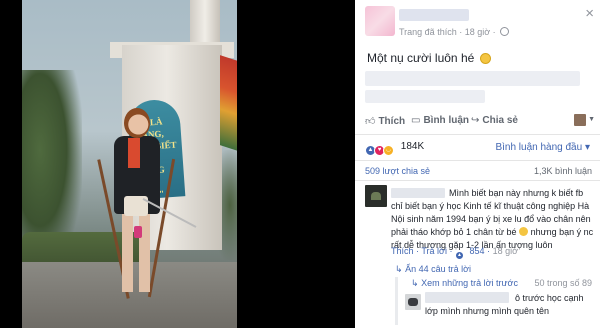 The height and width of the screenshot is (328, 600). I want to click on like-button: 👍︎ Thích, so click(385, 121).